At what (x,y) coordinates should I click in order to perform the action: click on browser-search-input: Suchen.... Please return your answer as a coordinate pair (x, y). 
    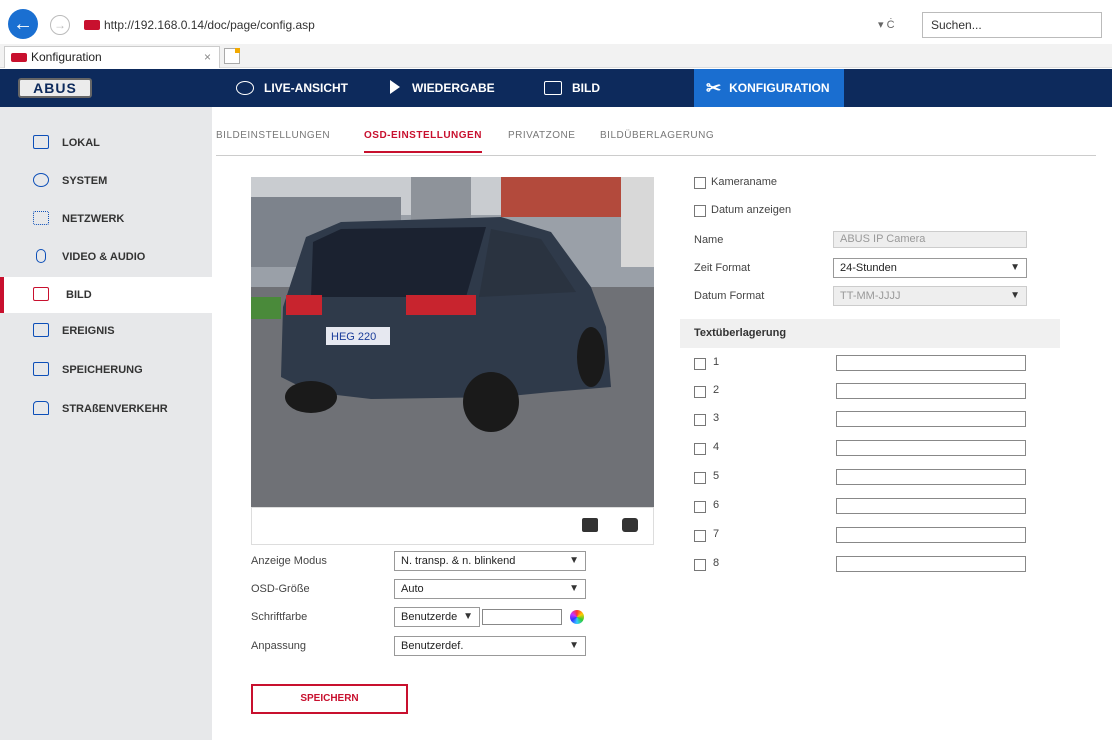
    Looking at the image, I should click on (1012, 25).